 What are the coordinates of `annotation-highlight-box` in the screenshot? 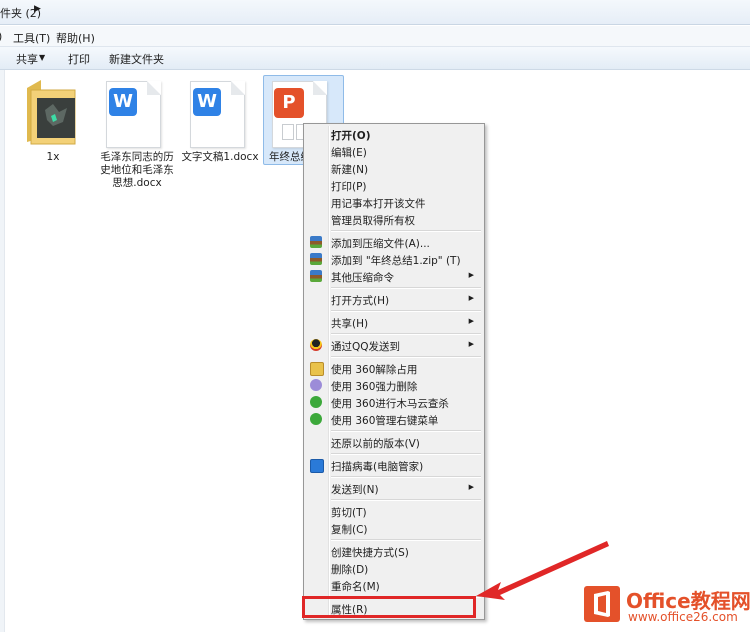 It's located at (389, 607).